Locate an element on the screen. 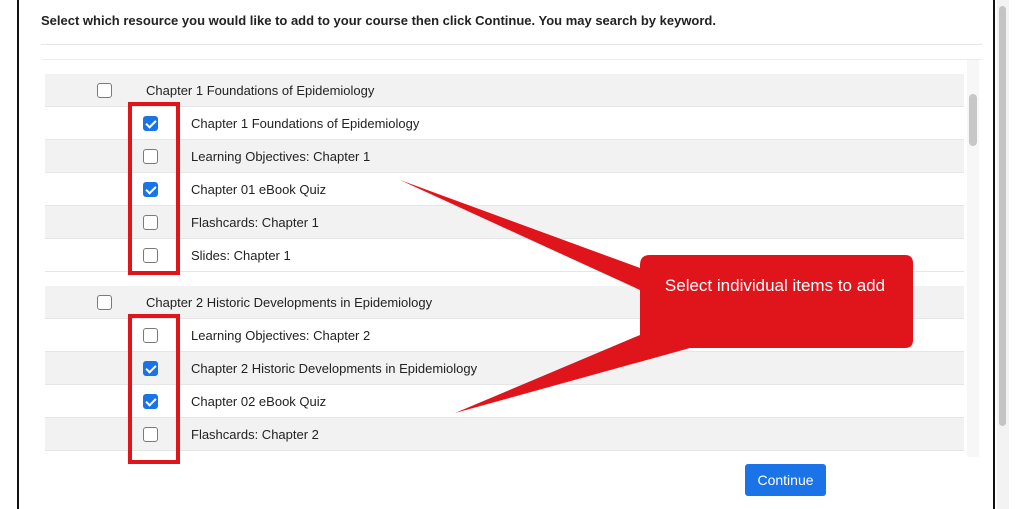 The width and height of the screenshot is (1019, 509). callout-text: Select individual items to add is located at coordinates (775, 285).